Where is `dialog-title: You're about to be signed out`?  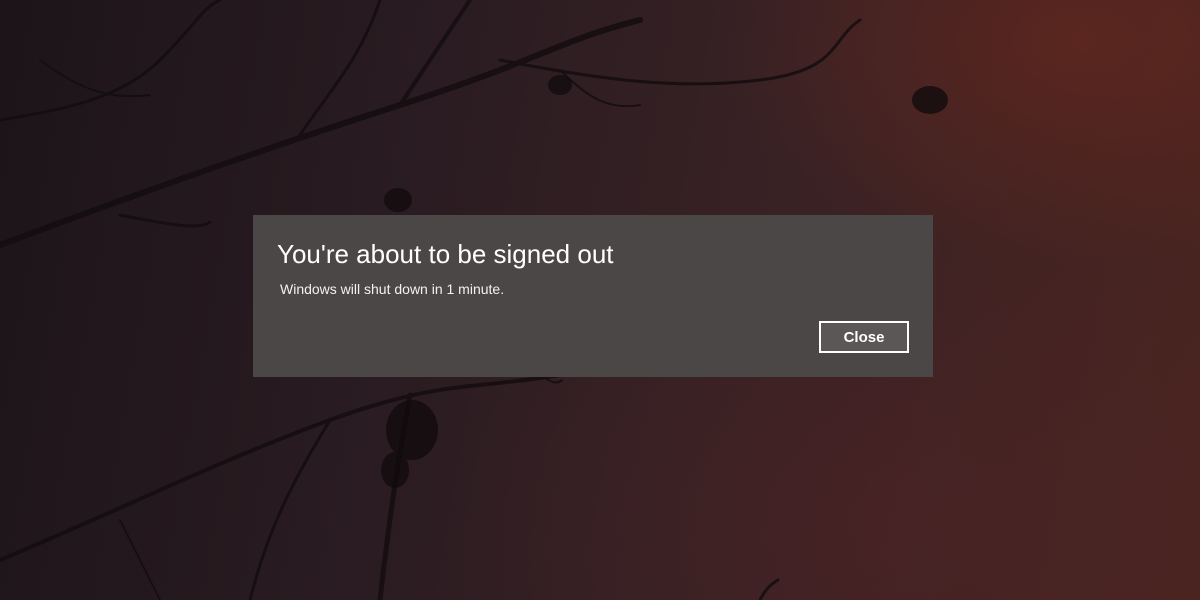 dialog-title: You're about to be signed out is located at coordinates (445, 254).